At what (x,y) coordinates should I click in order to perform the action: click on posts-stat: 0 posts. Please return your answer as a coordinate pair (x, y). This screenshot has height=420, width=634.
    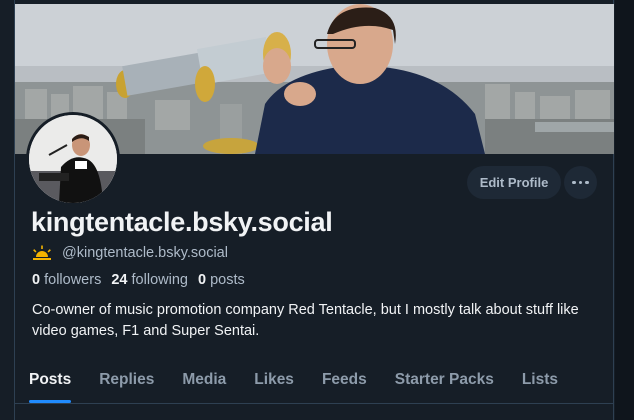
    Looking at the image, I should click on (221, 280).